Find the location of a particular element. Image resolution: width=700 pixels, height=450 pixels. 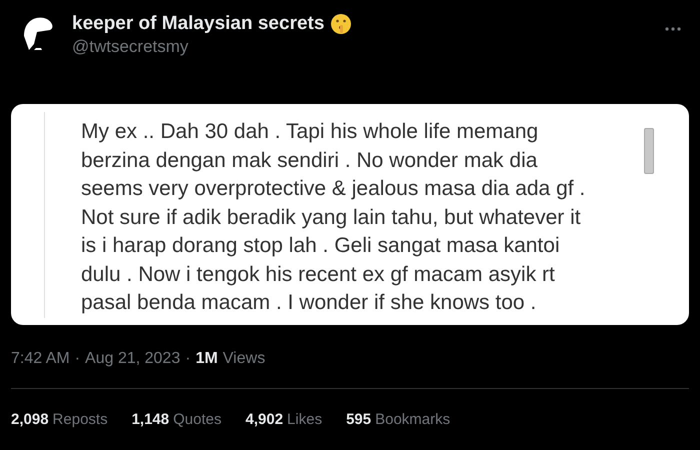

views-count: 1M is located at coordinates (207, 359).